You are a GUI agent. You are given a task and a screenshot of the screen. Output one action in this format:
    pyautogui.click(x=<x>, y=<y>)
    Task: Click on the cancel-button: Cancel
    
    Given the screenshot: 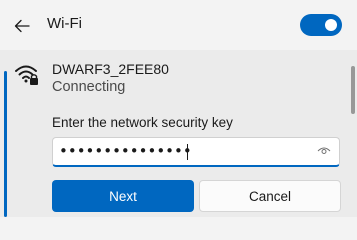 What is the action you would take?
    pyautogui.click(x=270, y=196)
    